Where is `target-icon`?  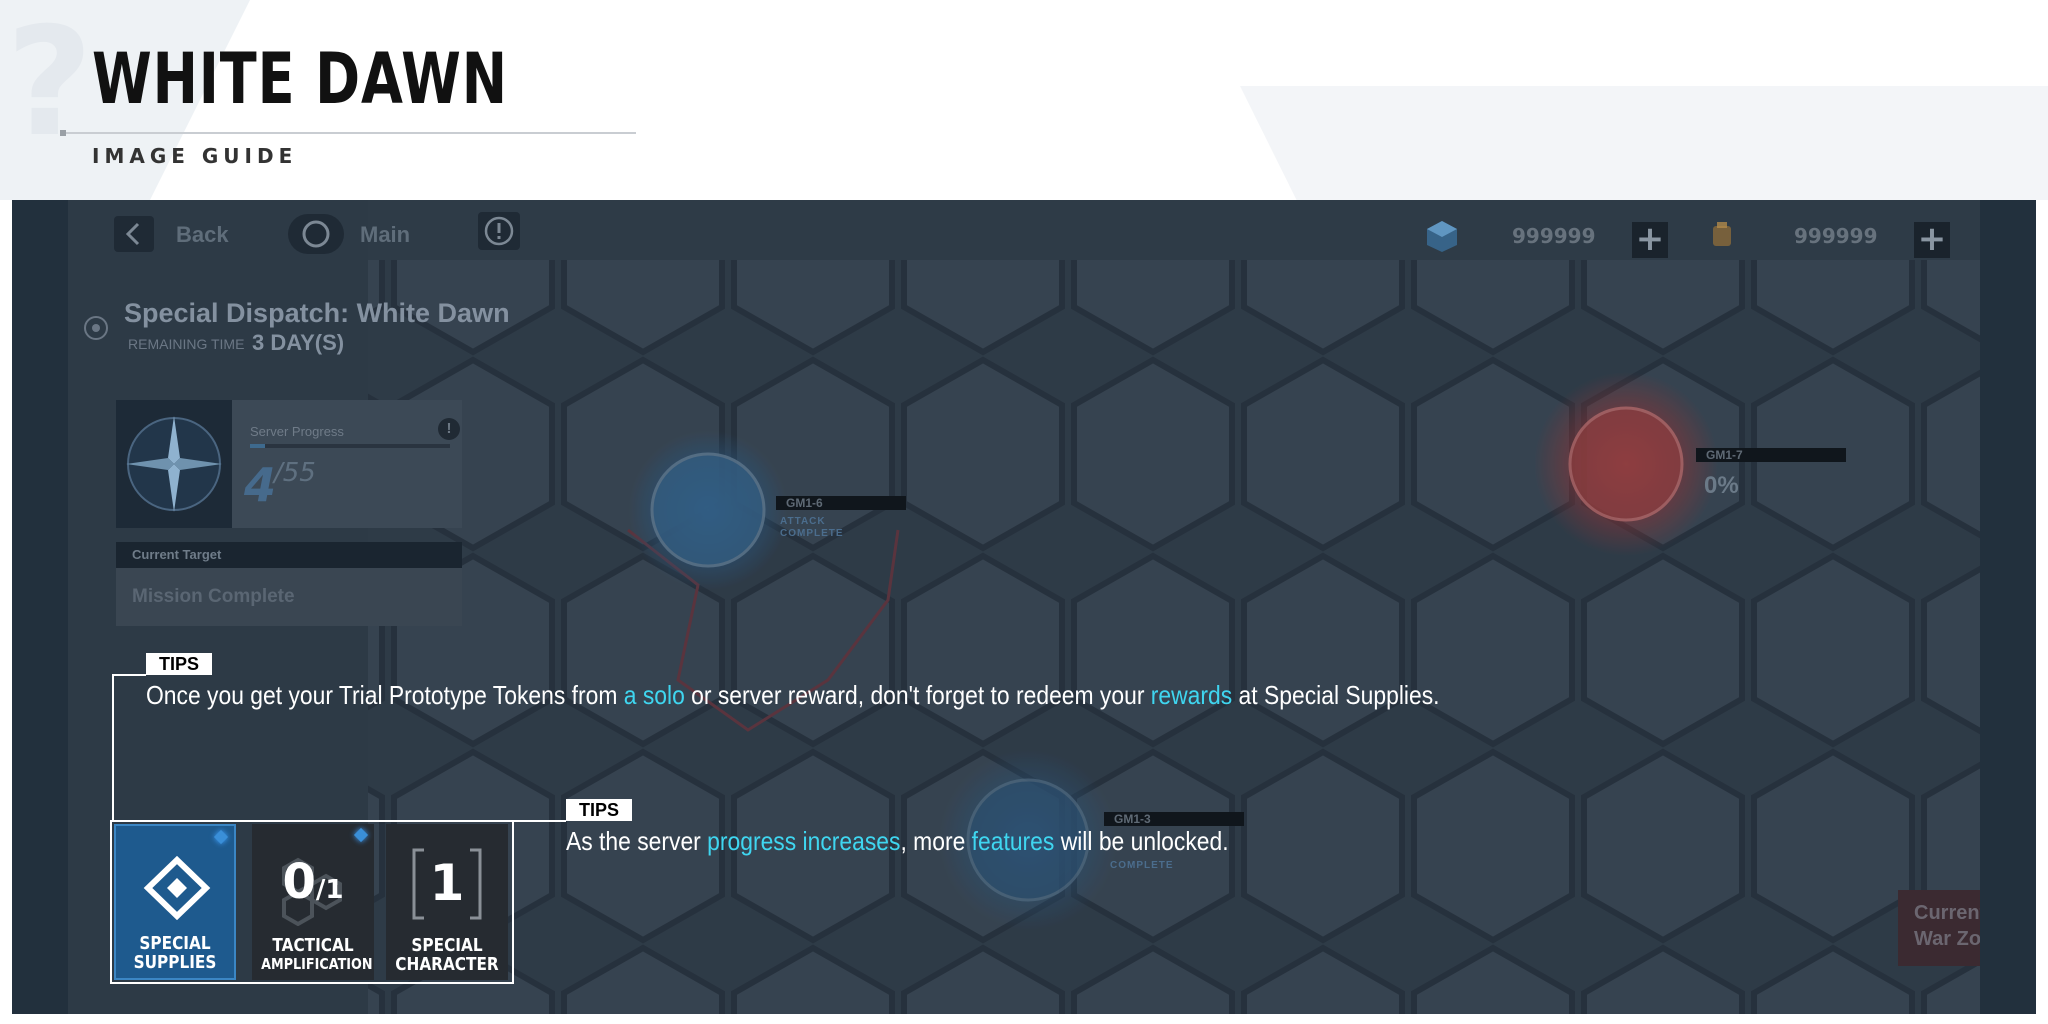 target-icon is located at coordinates (96, 328).